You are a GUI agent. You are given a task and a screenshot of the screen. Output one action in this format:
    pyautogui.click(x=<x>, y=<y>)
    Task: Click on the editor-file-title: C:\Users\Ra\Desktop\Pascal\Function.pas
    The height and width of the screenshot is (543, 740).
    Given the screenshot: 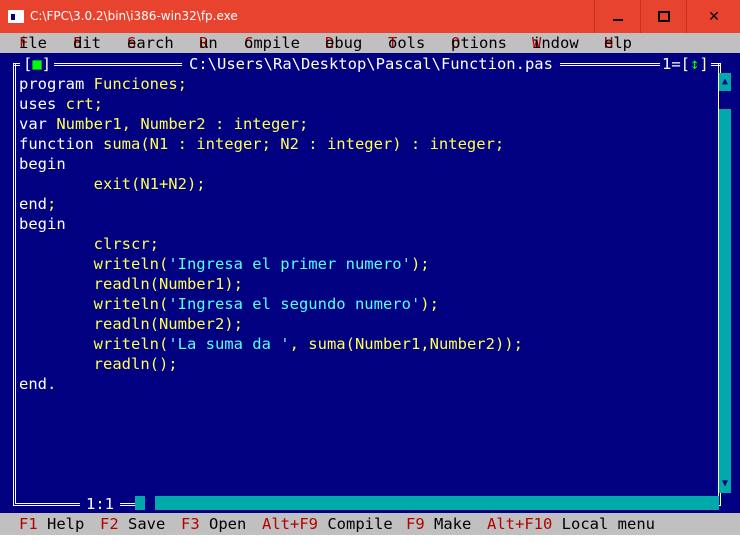 What is the action you would take?
    pyautogui.click(x=371, y=64)
    